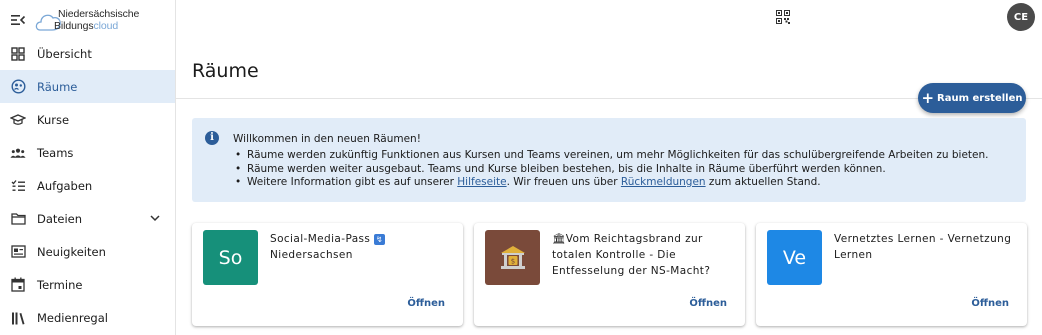 This screenshot has height=335, width=1042. Describe the element at coordinates (563, 182) in the screenshot. I see `alert-line-3-text-b: . Wir freuen uns über` at that location.